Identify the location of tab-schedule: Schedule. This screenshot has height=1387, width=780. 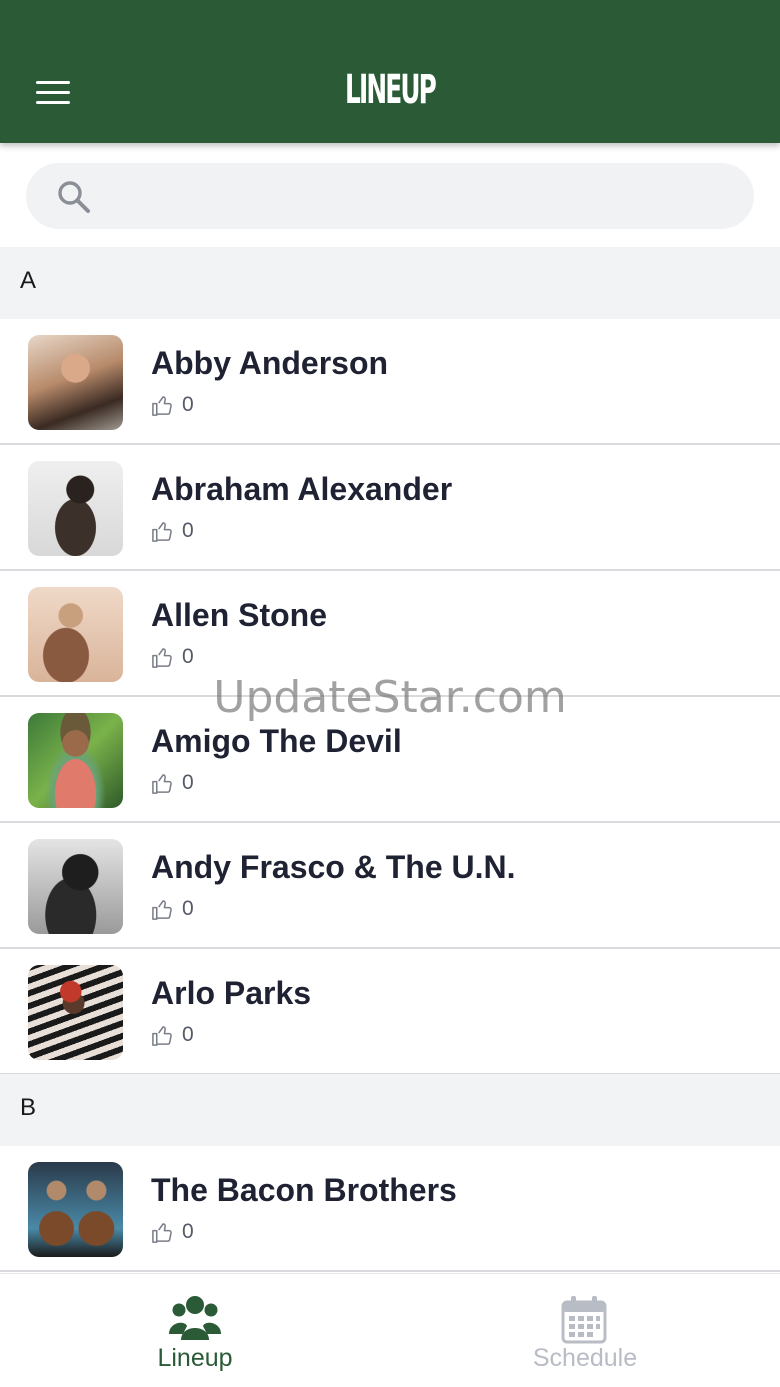
(585, 1330).